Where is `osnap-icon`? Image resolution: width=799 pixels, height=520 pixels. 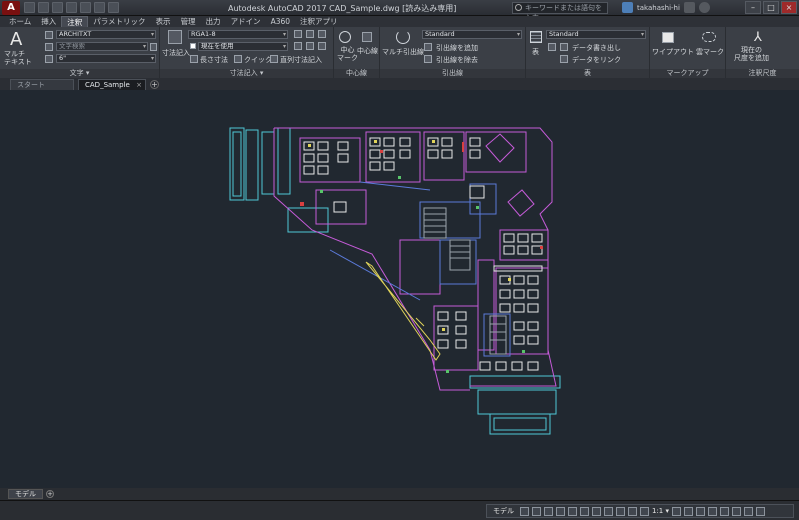 osnap-icon is located at coordinates (572, 511).